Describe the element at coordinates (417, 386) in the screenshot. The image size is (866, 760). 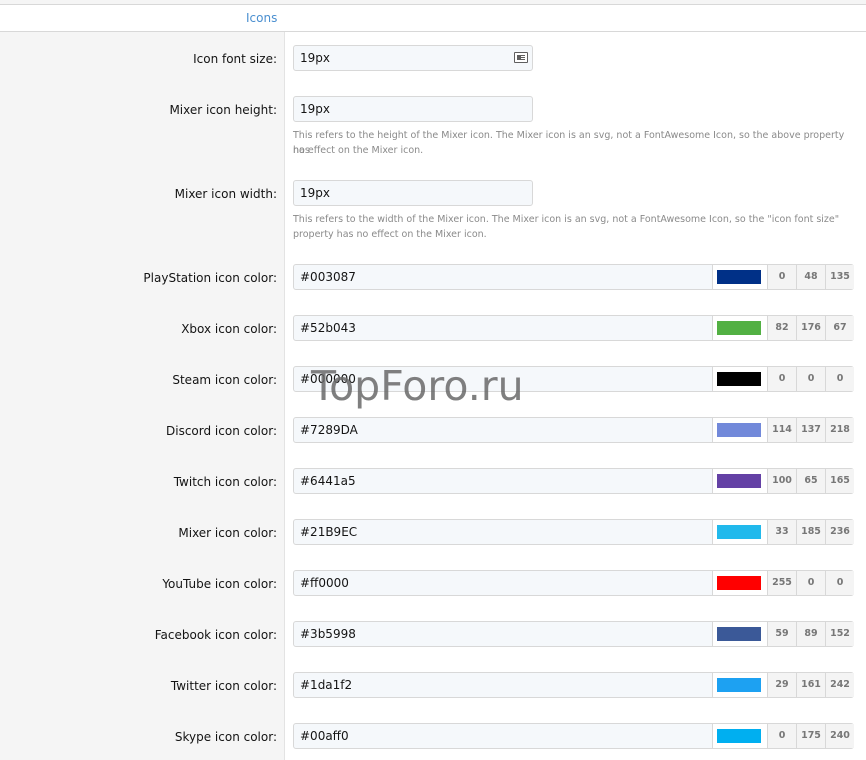
I see `watermark-text: TopForo.ru` at that location.